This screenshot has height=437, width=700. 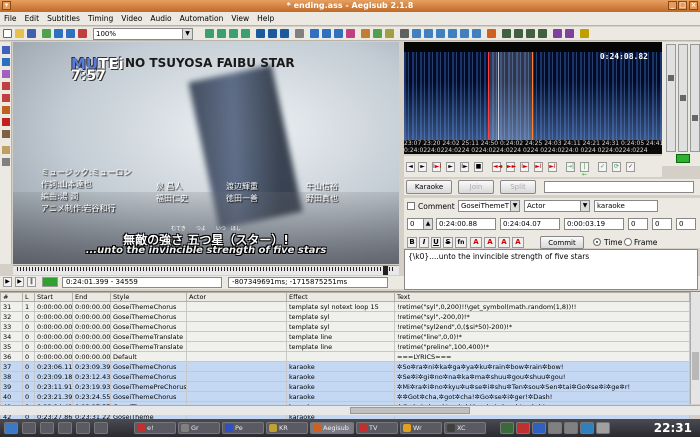 What do you see at coordinates (683, 98) in the screenshot?
I see `volume-slider` at bounding box center [683, 98].